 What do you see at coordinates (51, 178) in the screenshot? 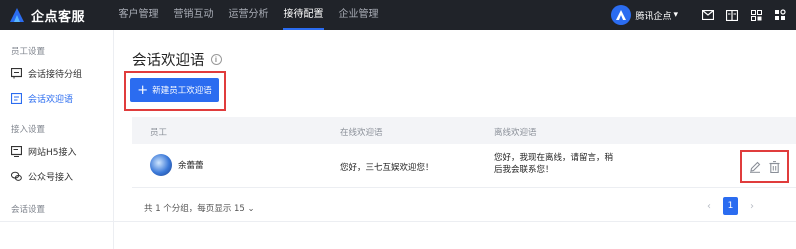
I see `sidebar-item-label: 公众号接入` at bounding box center [51, 178].